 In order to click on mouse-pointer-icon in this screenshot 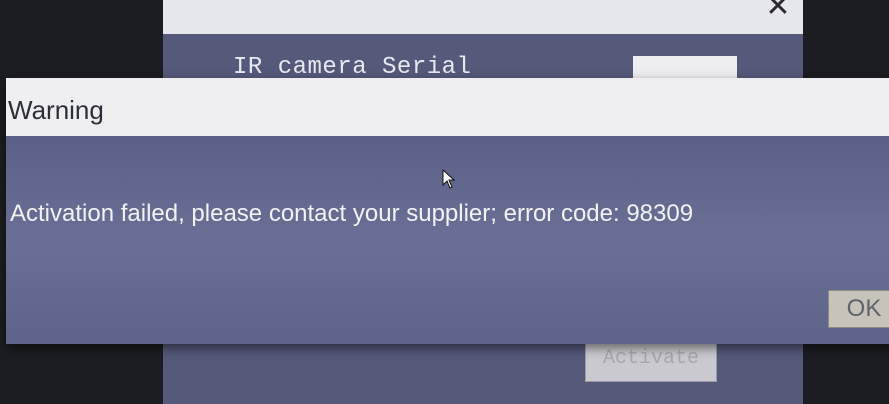, I will do `click(449, 179)`.